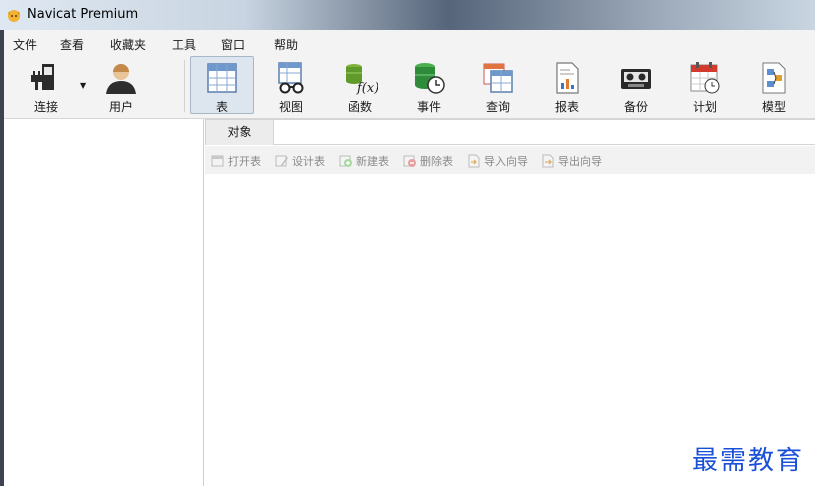  Describe the element at coordinates (120, 107) in the screenshot. I see `user-label: 用户` at that location.